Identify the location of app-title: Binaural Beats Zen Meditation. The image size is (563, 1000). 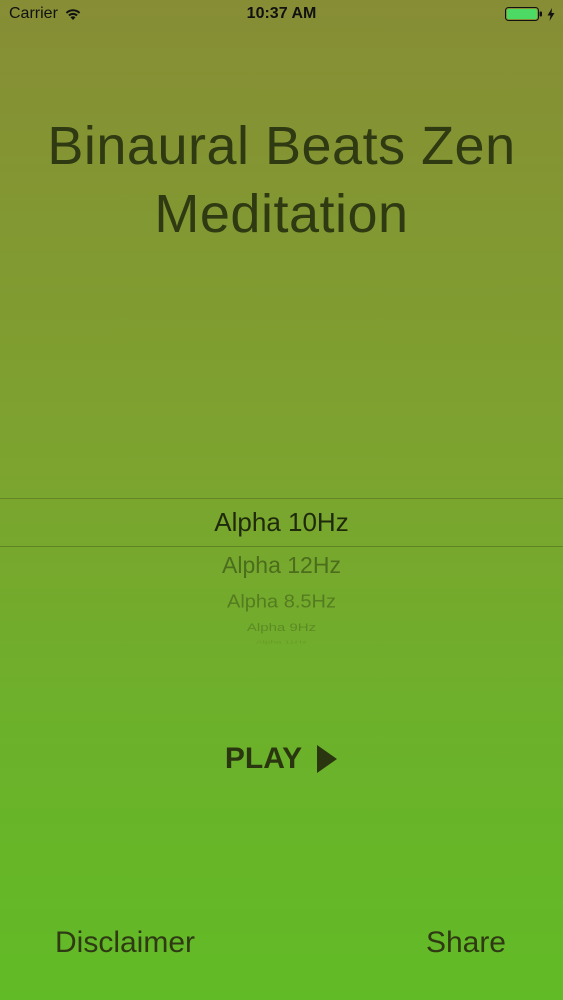
(281, 180).